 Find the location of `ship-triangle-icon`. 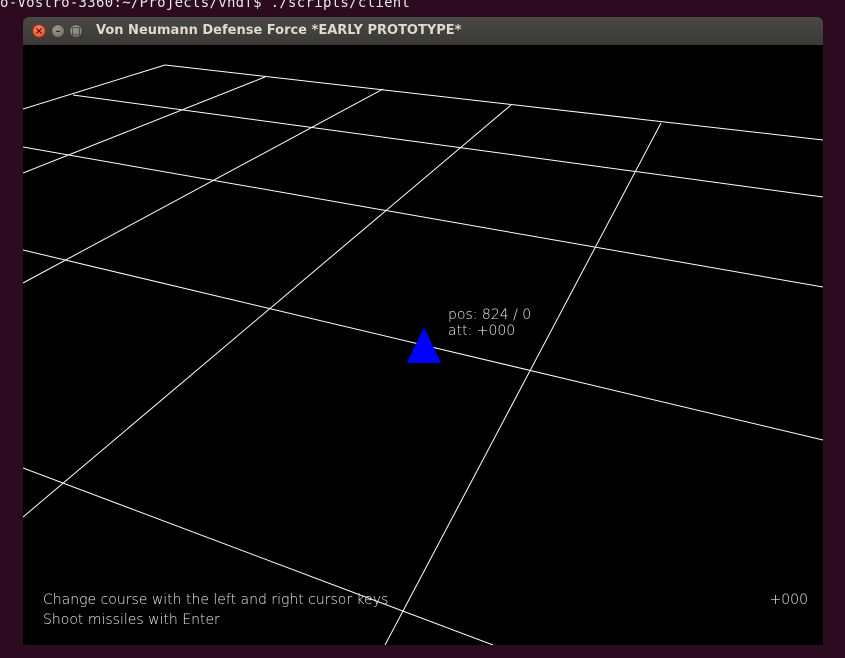

ship-triangle-icon is located at coordinates (424, 345).